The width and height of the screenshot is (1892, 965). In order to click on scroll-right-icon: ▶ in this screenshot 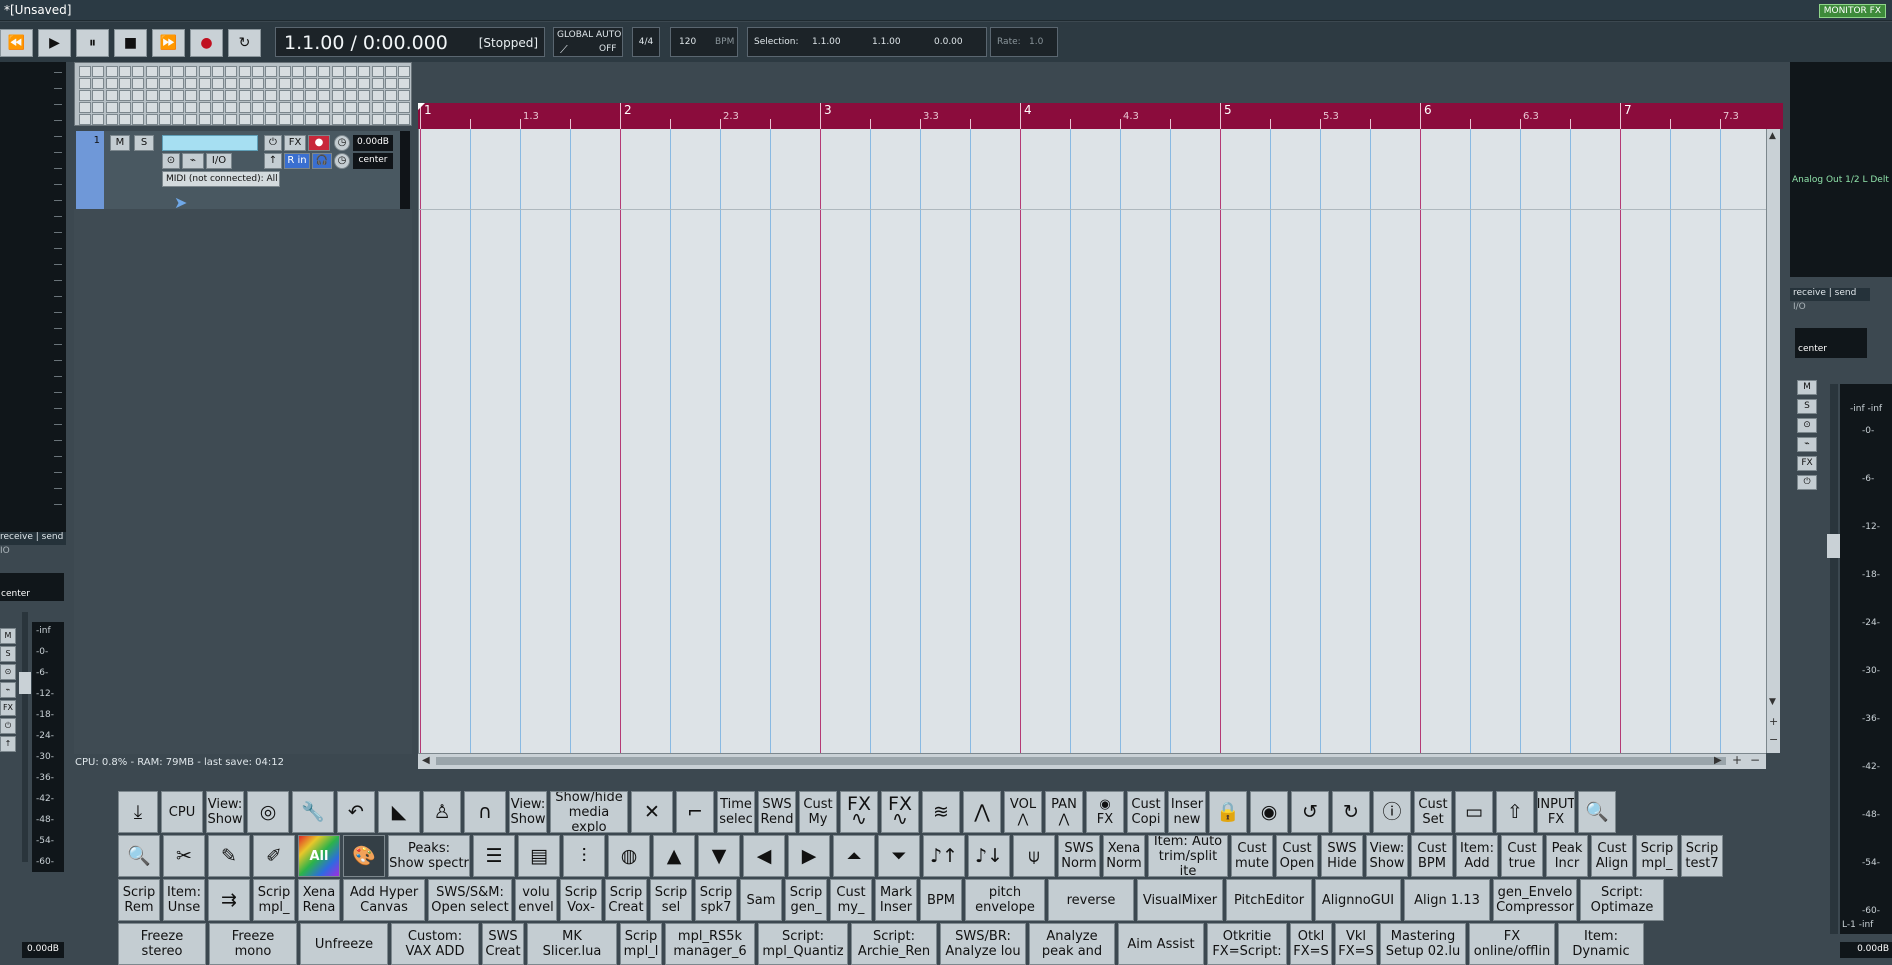, I will do `click(1718, 760)`.